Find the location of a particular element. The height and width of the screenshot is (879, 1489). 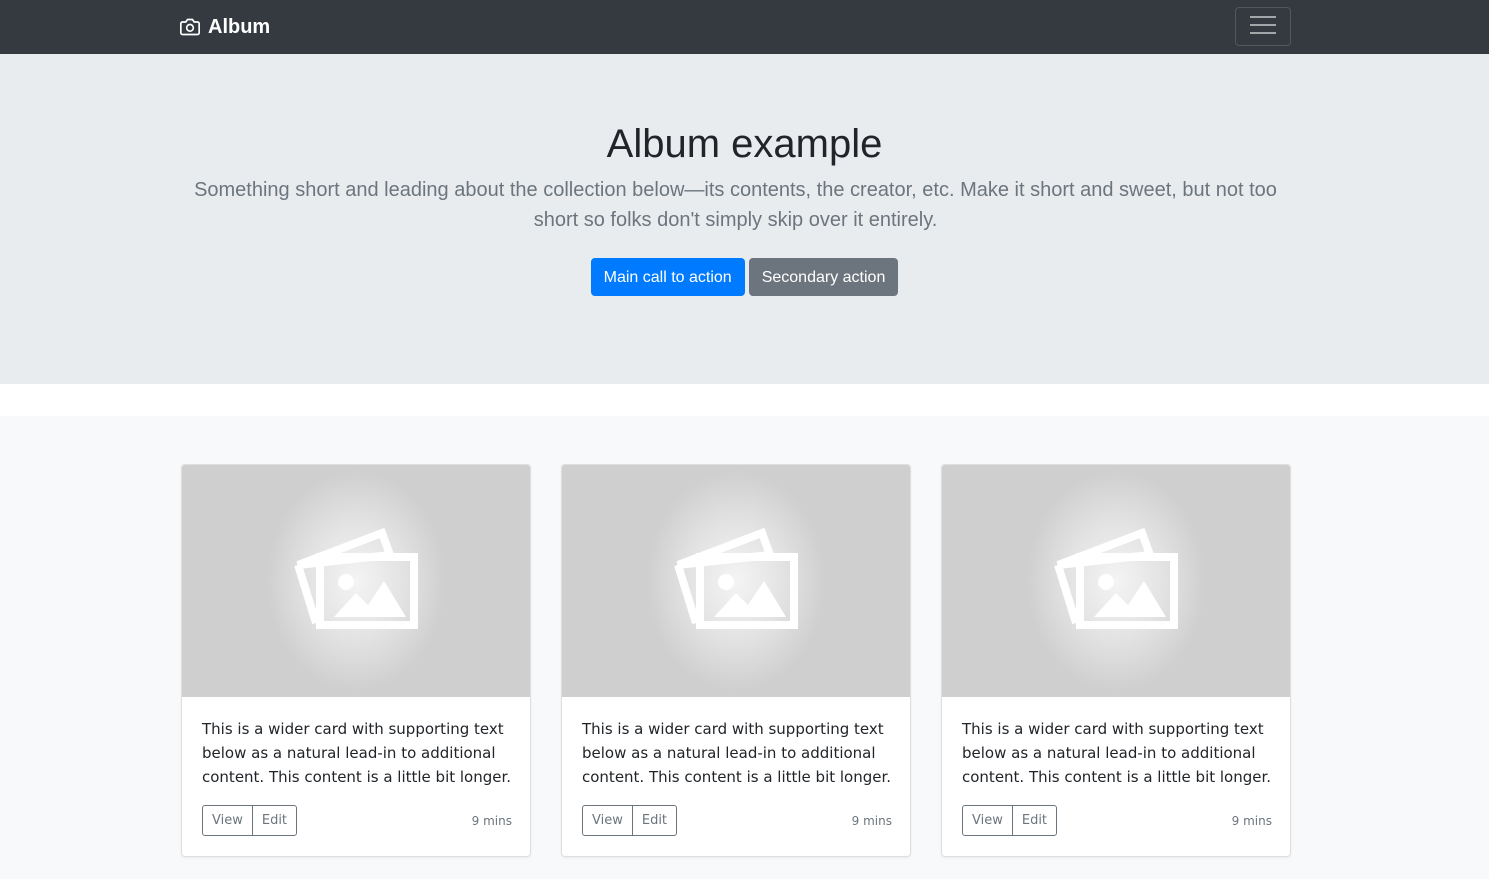

navbar-toggler-button is located at coordinates (1263, 26).